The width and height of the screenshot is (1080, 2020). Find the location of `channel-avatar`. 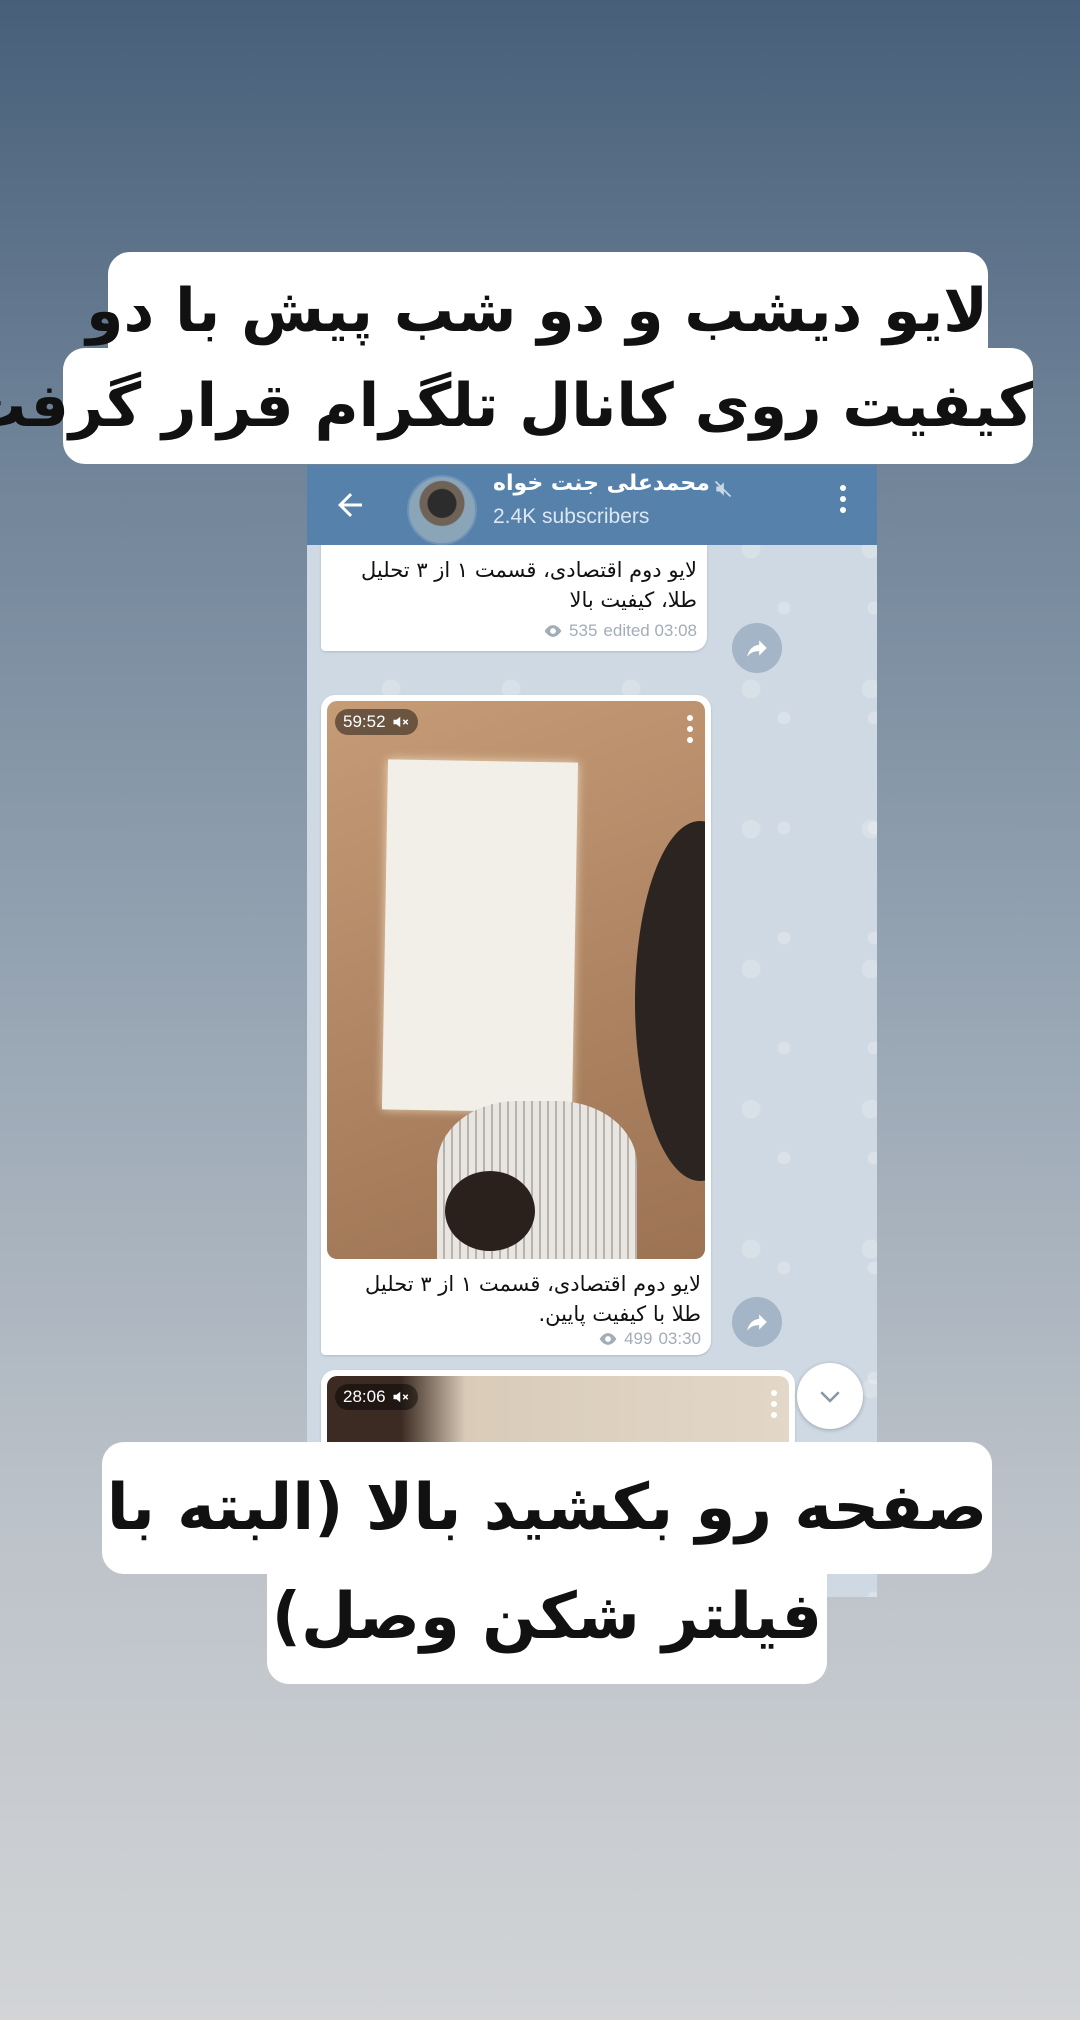

channel-avatar is located at coordinates (442, 510).